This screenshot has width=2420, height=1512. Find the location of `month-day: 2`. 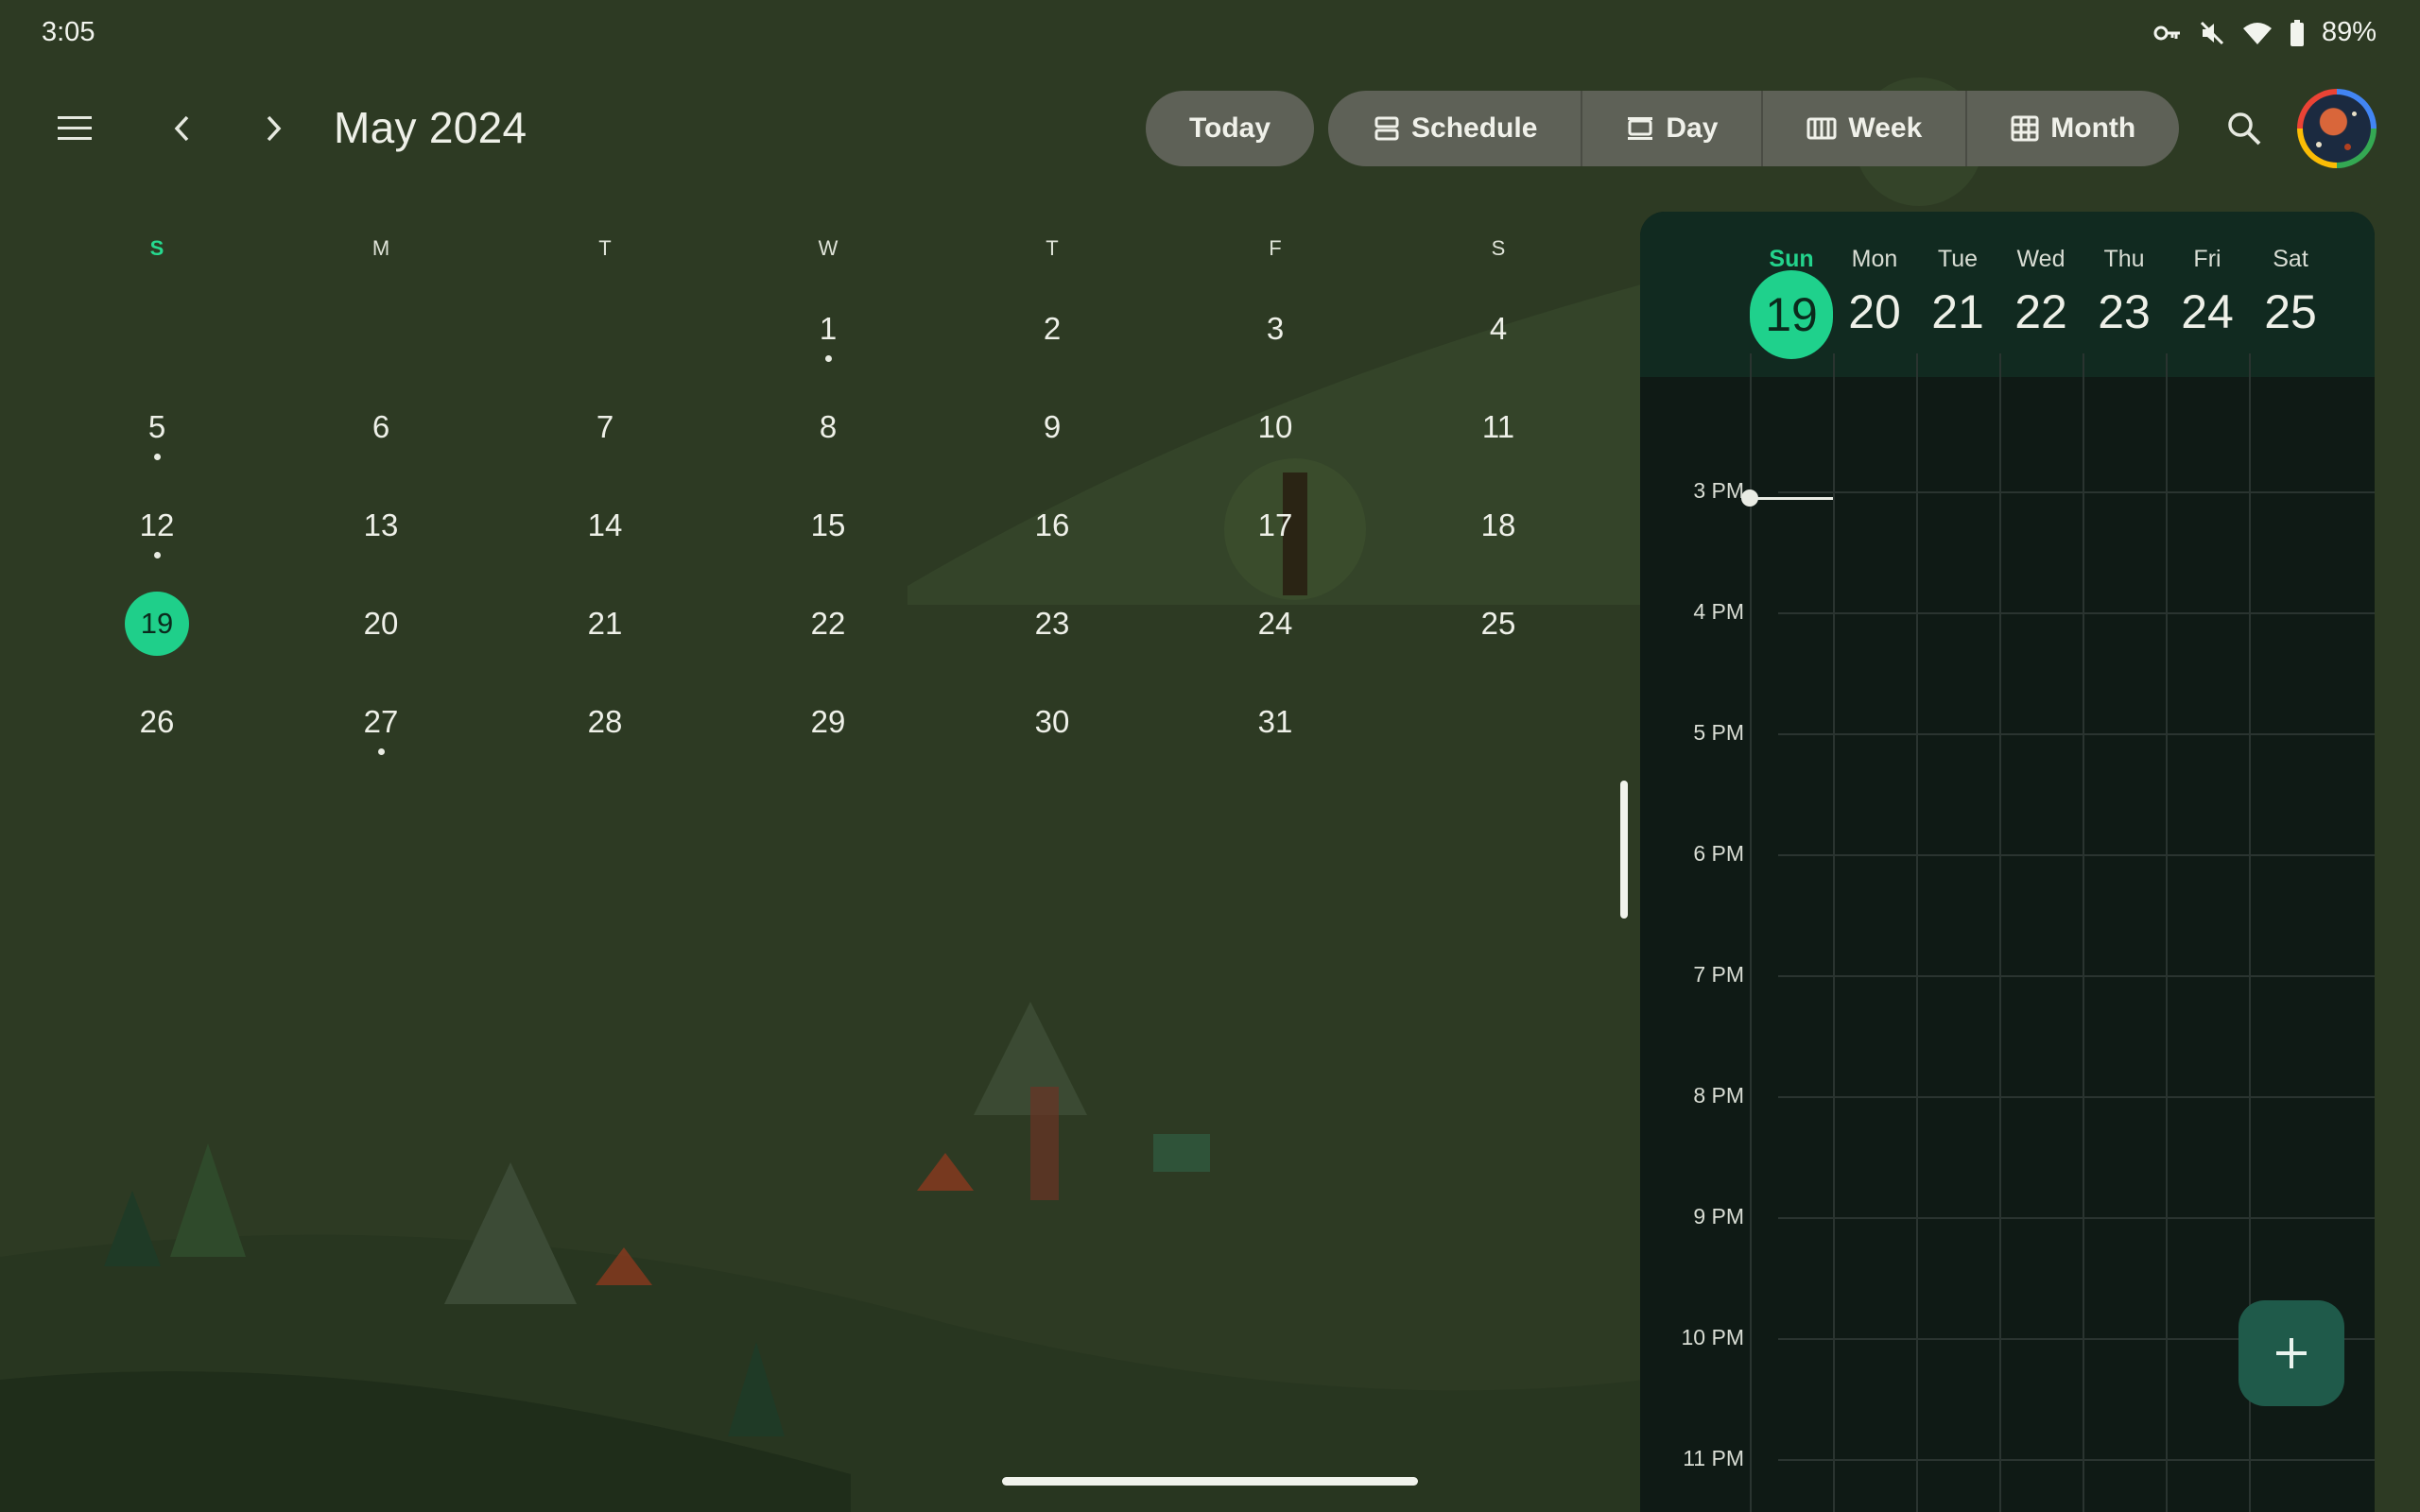

month-day: 2 is located at coordinates (1052, 329).